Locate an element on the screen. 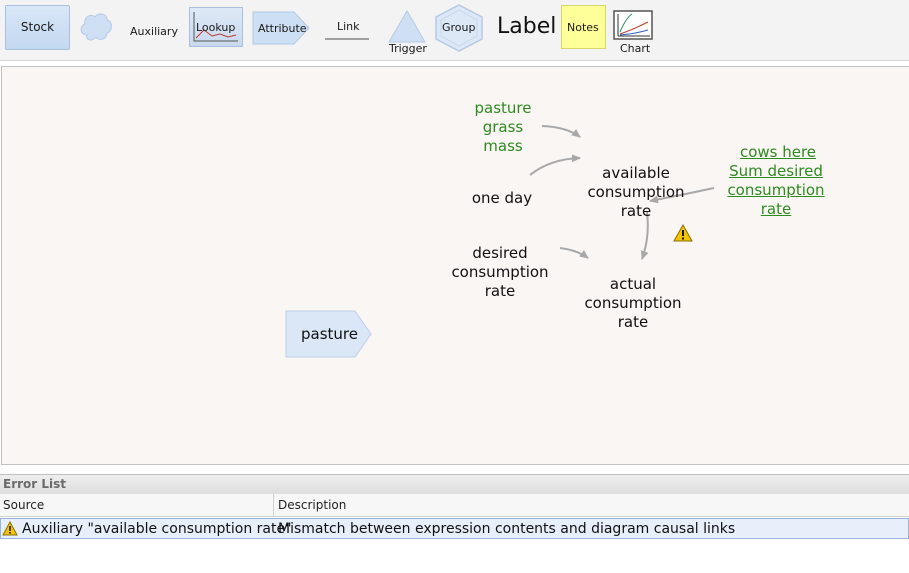 The image size is (909, 573). lookup-tool: Lookup is located at coordinates (216, 27).